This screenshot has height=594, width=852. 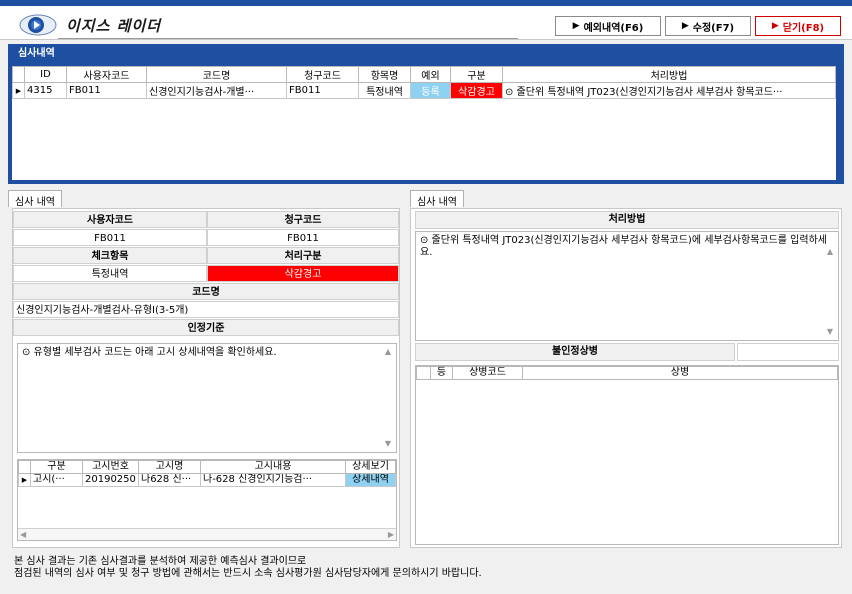 What do you see at coordinates (45, 90) in the screenshot?
I see `cell-id: 4315` at bounding box center [45, 90].